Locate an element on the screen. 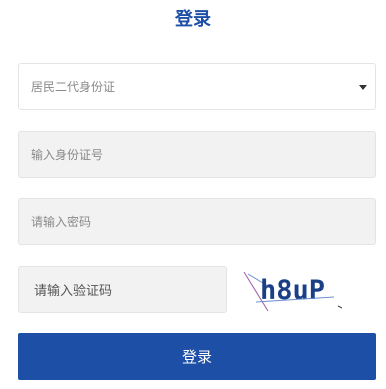 Image resolution: width=386 pixels, height=389 pixels. login-button: 登录 is located at coordinates (197, 356).